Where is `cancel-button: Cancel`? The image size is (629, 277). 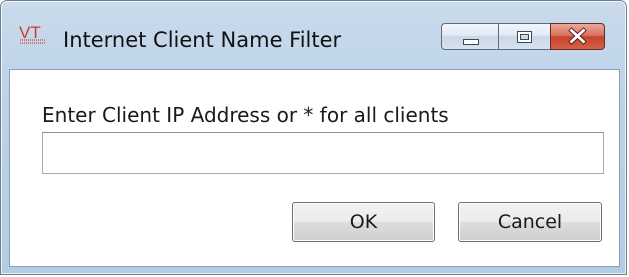 cancel-button: Cancel is located at coordinates (530, 222).